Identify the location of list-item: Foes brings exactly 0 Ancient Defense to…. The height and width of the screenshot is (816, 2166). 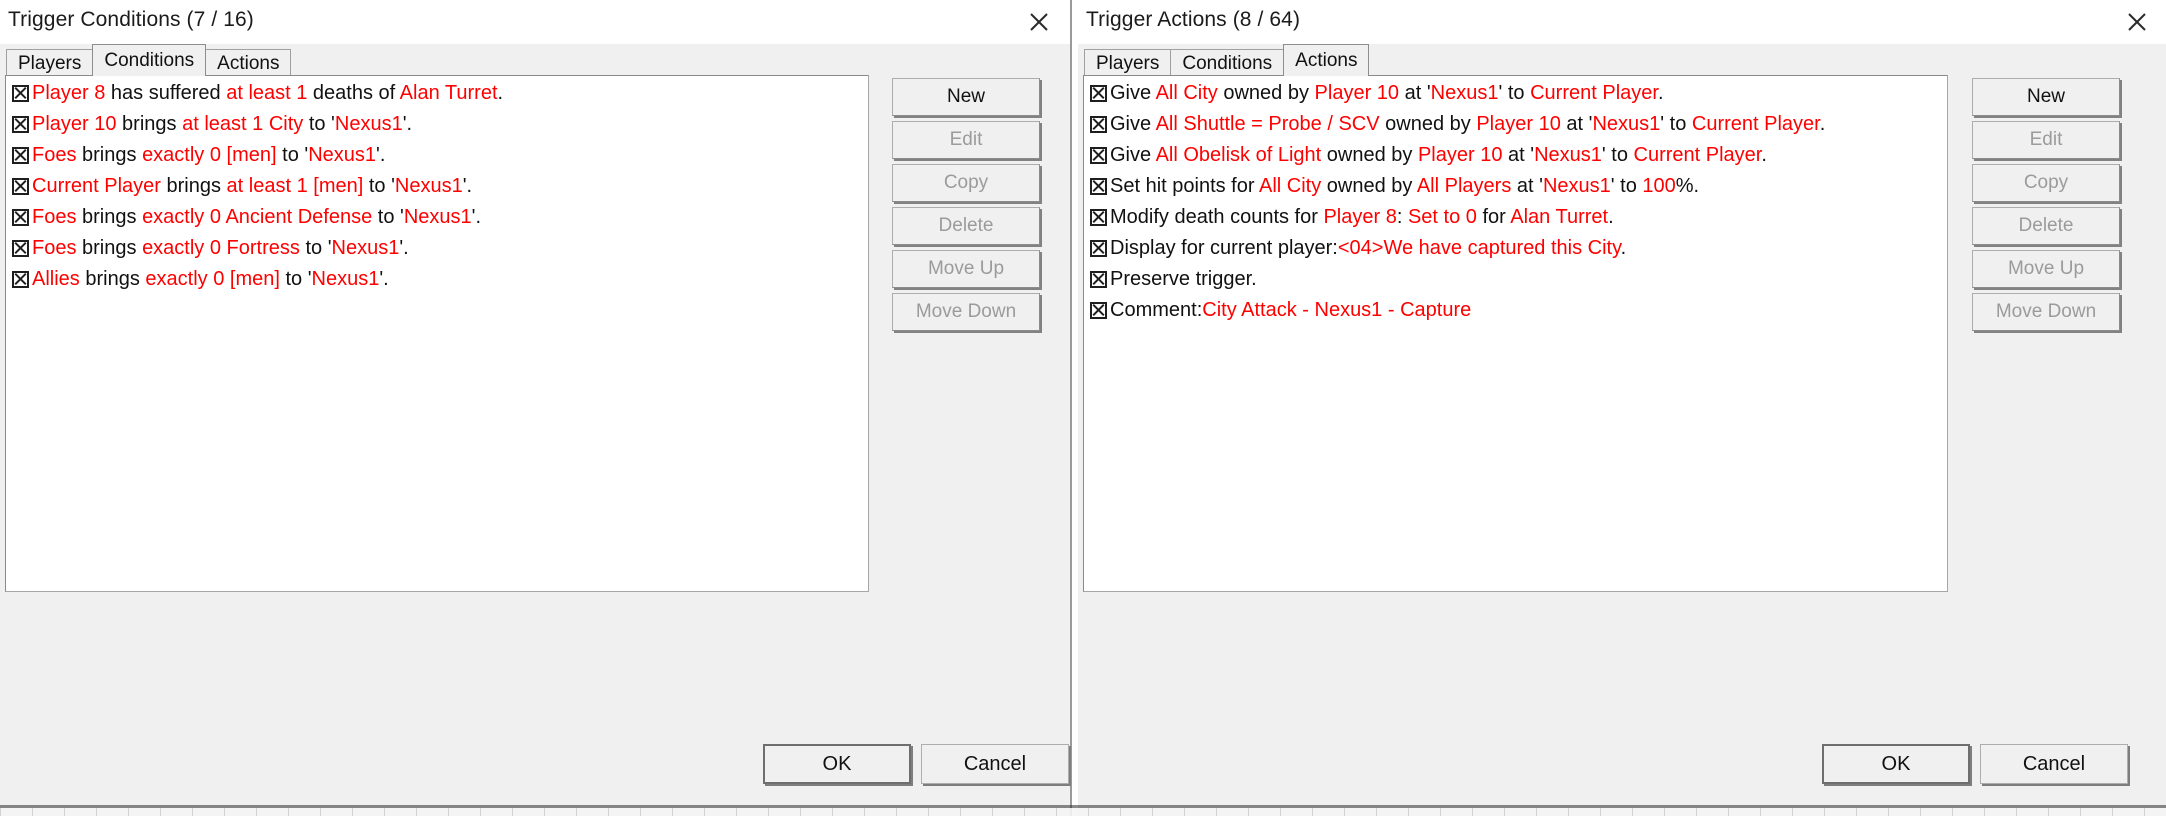
(437, 217).